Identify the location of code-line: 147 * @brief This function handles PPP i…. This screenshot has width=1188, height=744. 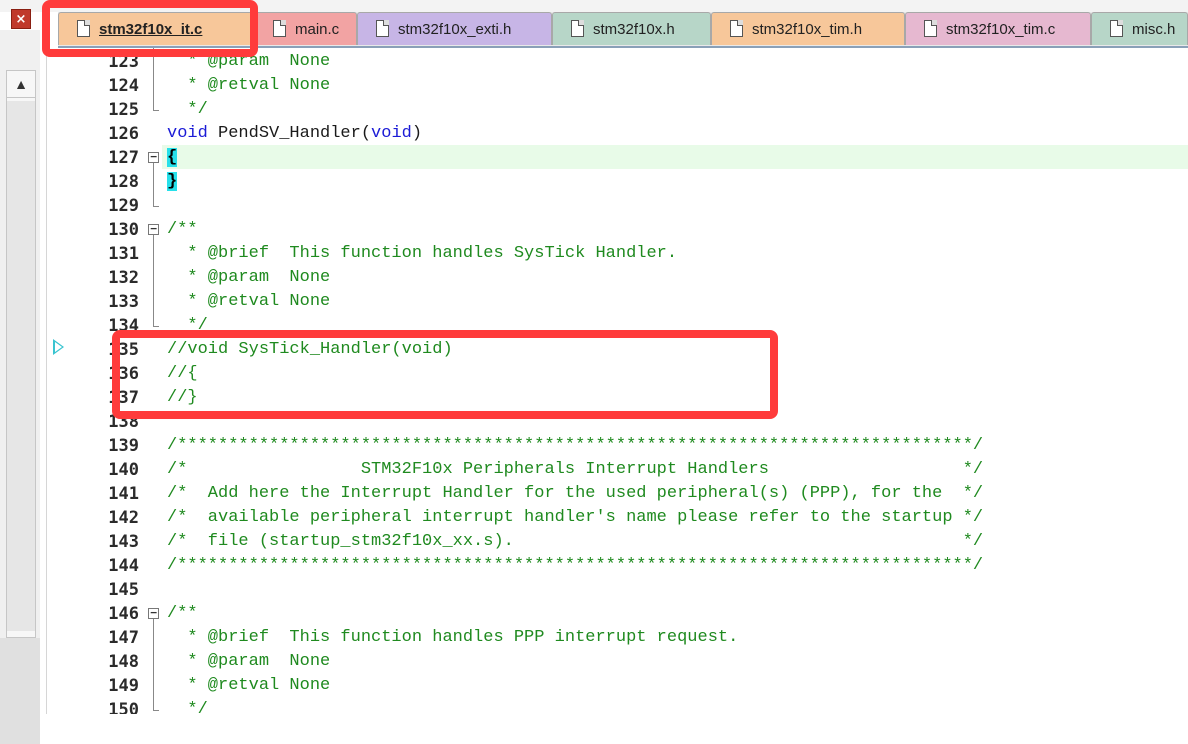
(617, 638).